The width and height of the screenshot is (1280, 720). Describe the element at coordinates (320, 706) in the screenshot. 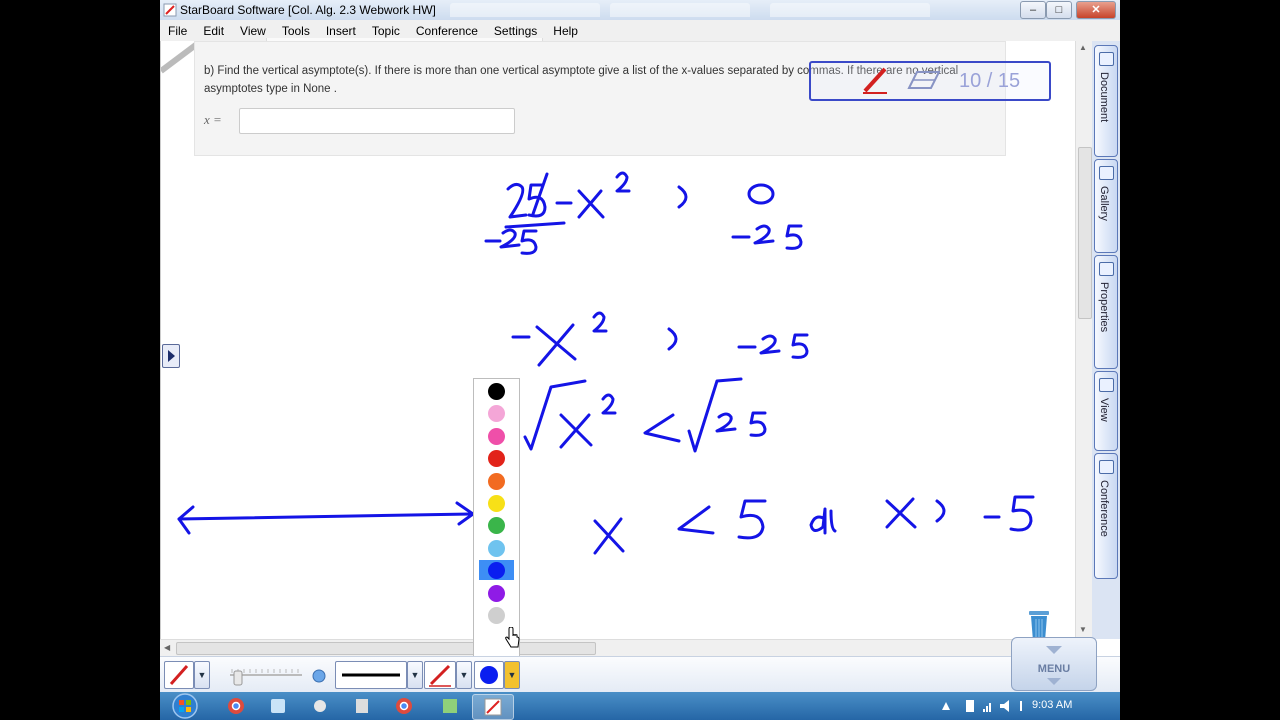

I see `taskbar-media-icon` at that location.